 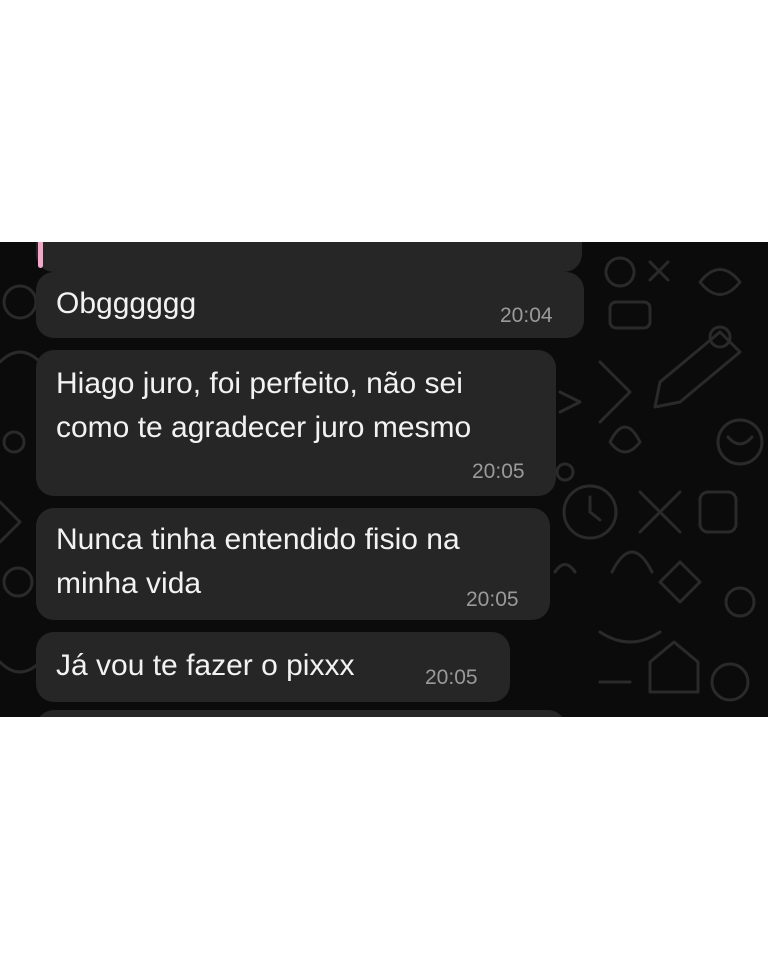 I want to click on message-text: minha vida, so click(x=129, y=583).